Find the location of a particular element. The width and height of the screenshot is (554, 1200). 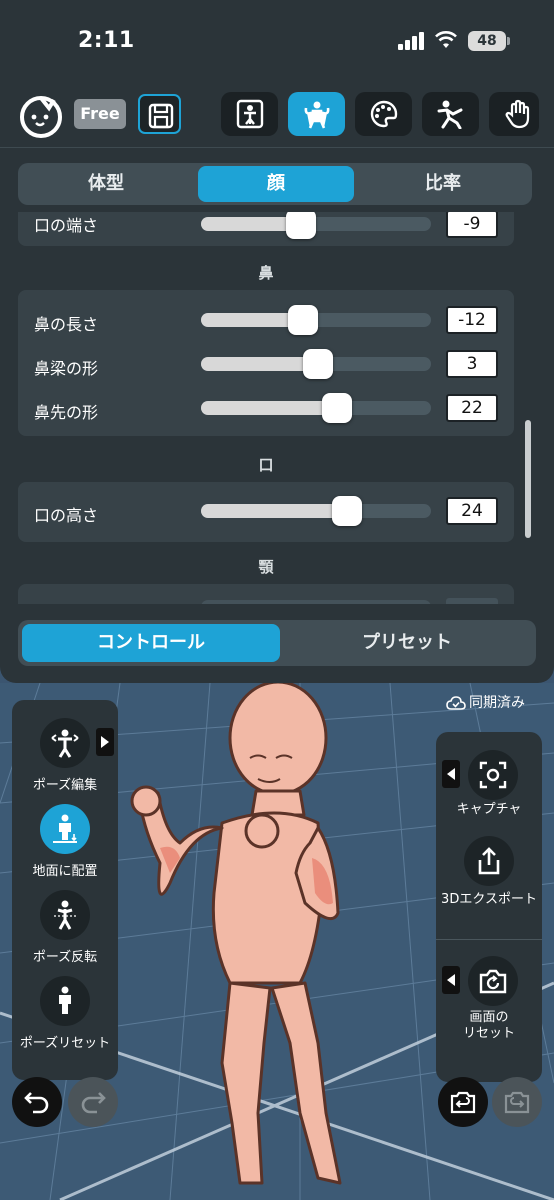

row-label-nose-length: 鼻の長さ is located at coordinates (66, 324).